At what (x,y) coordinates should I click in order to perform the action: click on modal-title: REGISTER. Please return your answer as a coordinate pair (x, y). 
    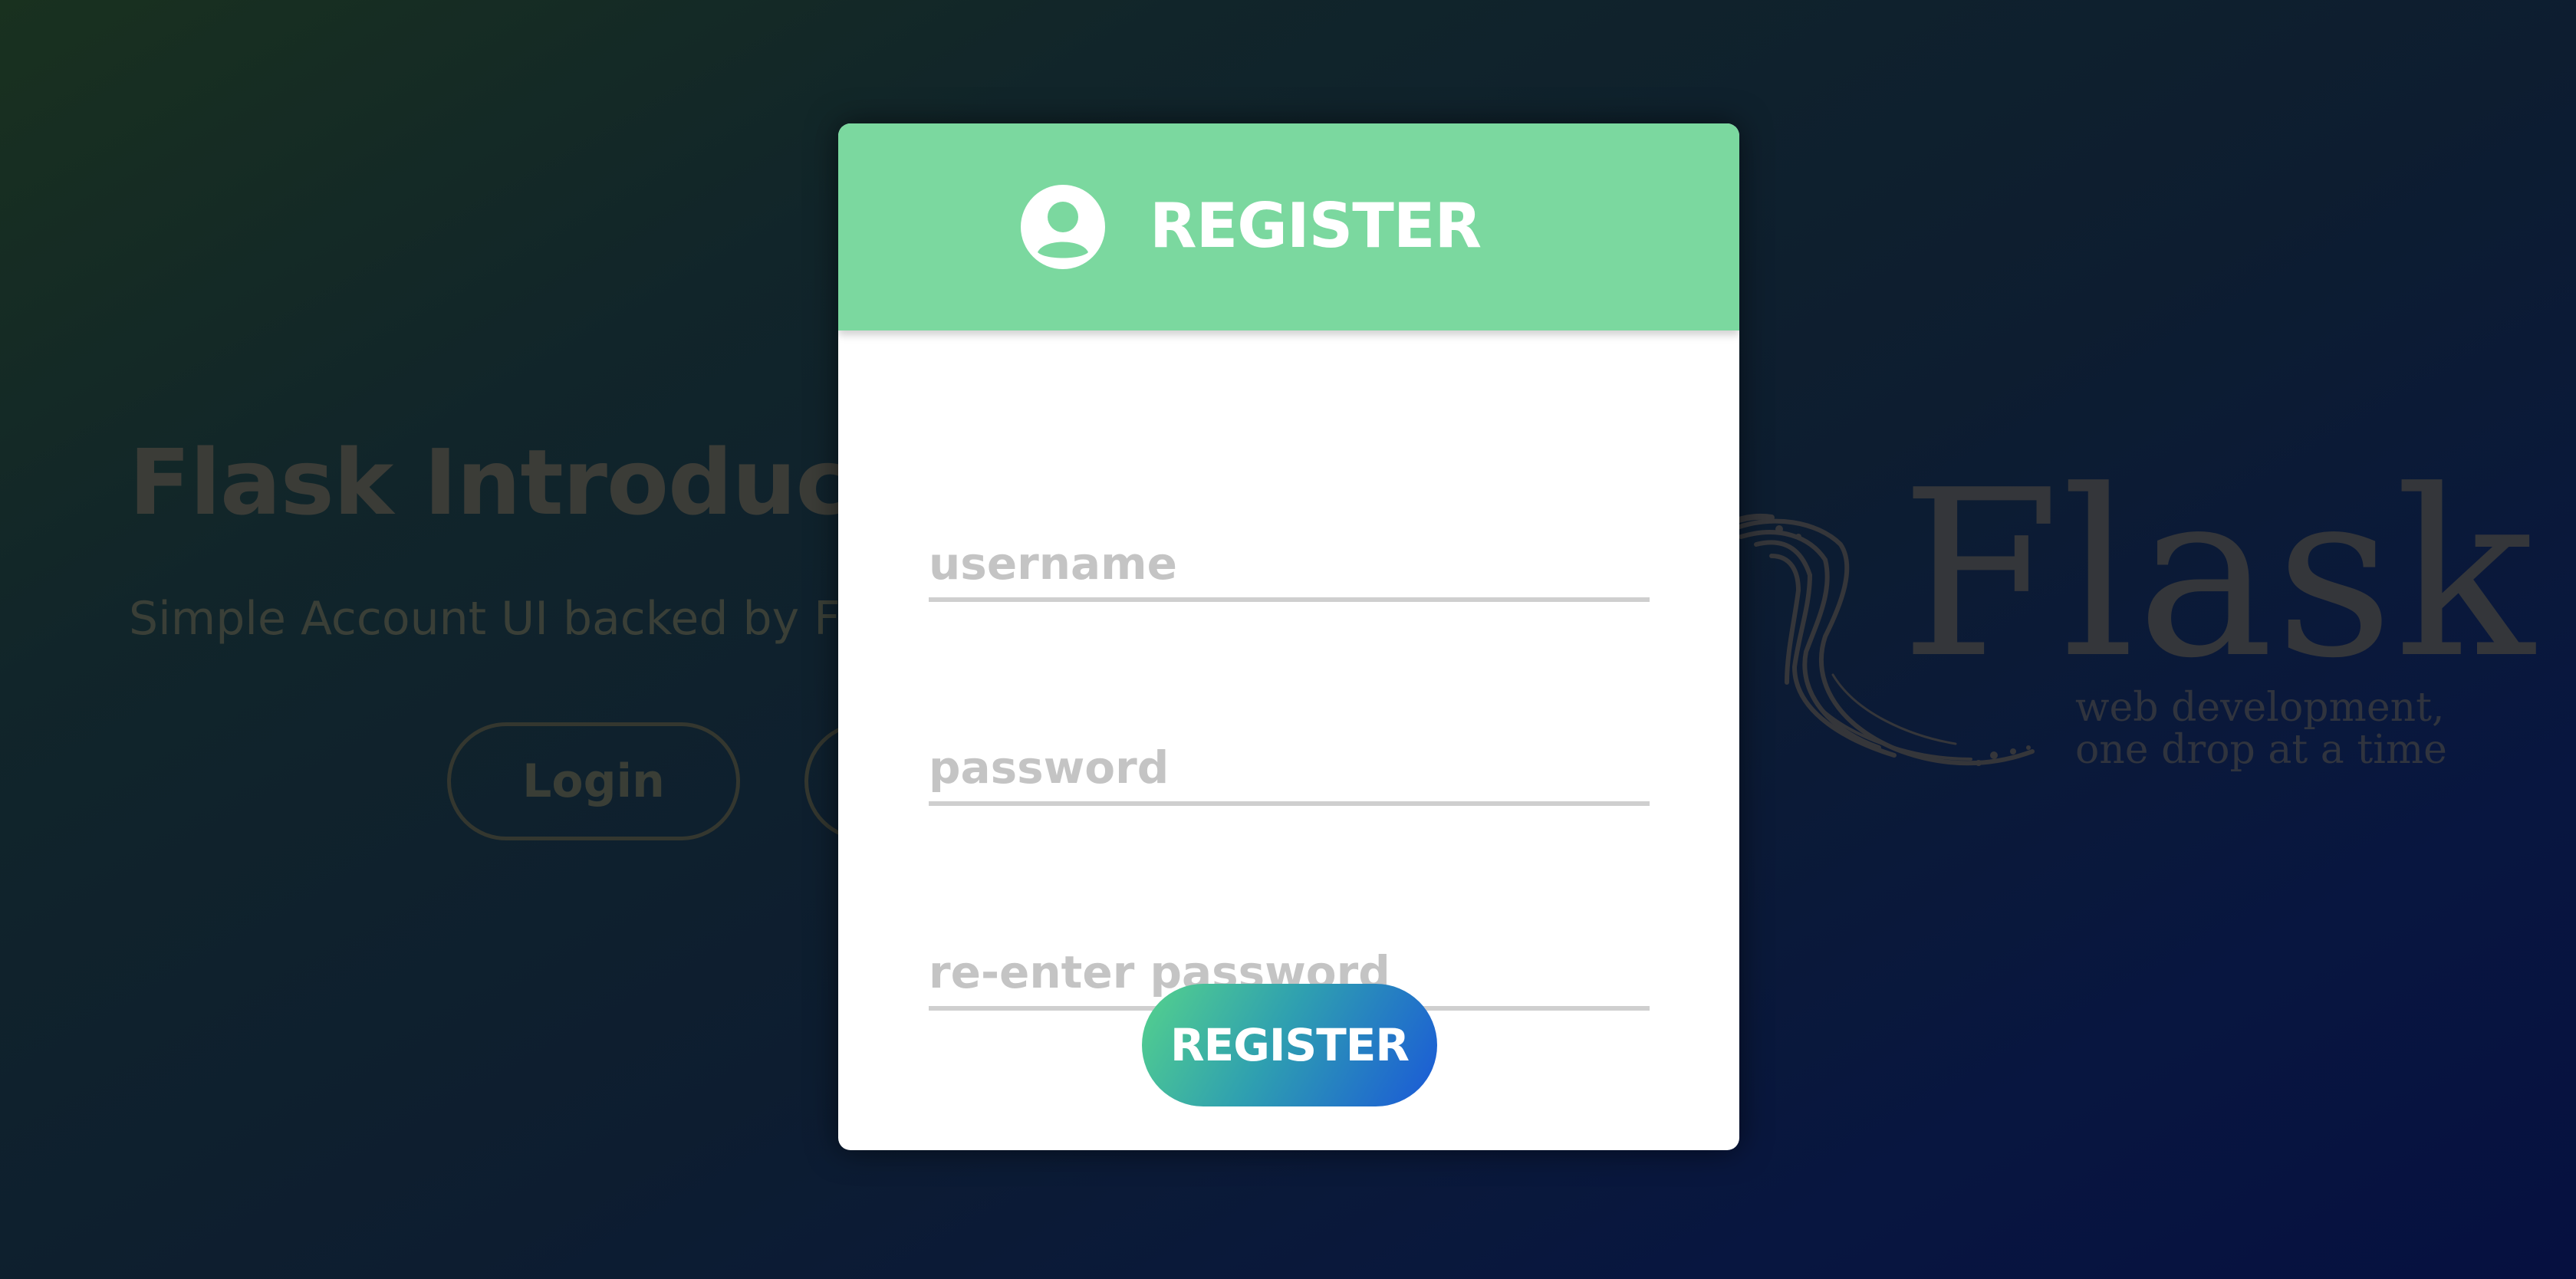
    Looking at the image, I should click on (1316, 226).